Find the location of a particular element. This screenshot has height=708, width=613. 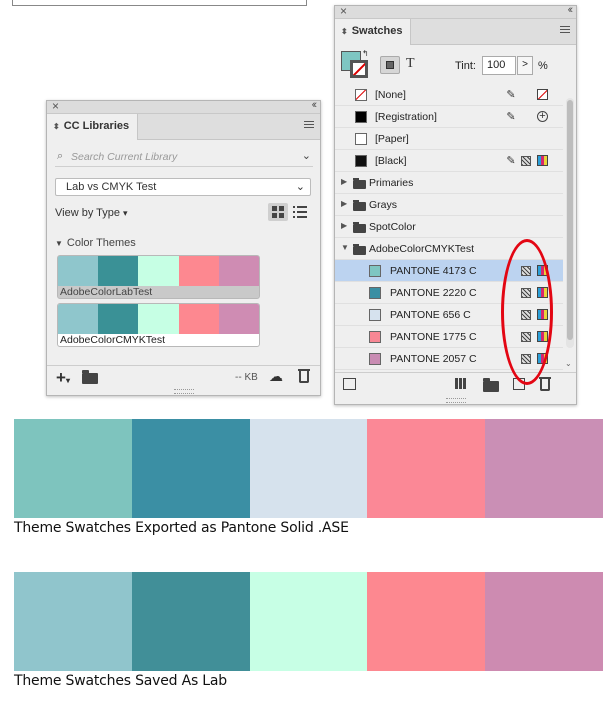

none-icon is located at coordinates (542, 94).